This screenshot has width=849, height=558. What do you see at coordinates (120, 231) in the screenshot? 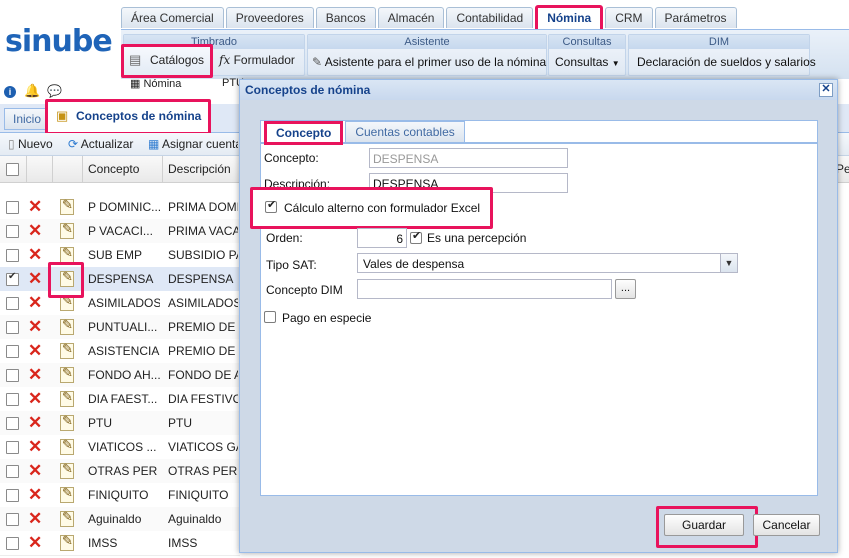
I see `table-row: ✕ P VACACI... PRIMA VACAC` at bounding box center [120, 231].